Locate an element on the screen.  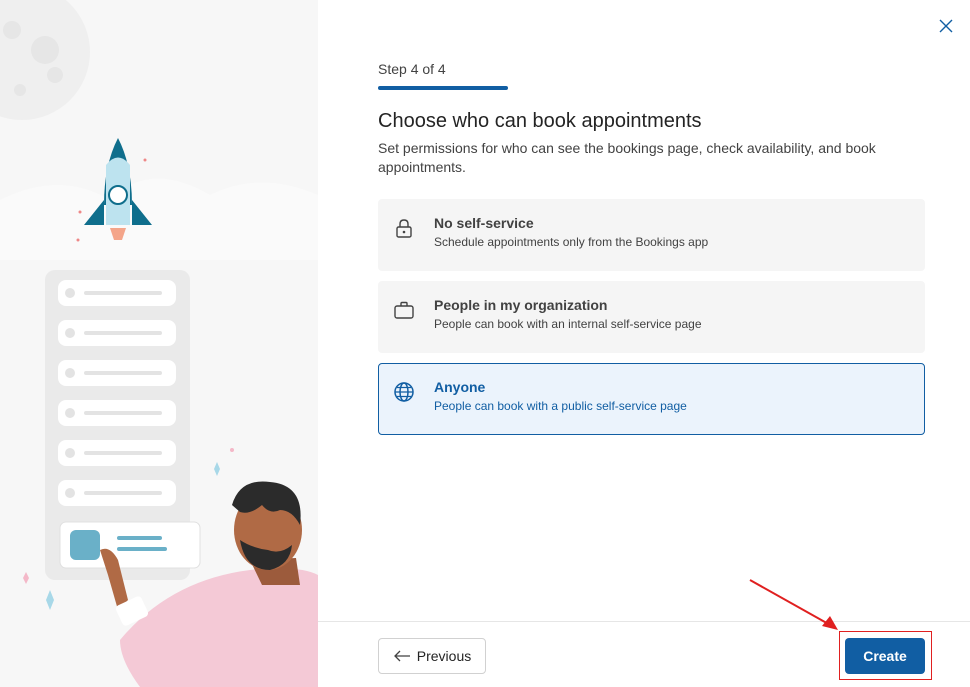
annotation-arrow-icon is located at coordinates (793, 604).